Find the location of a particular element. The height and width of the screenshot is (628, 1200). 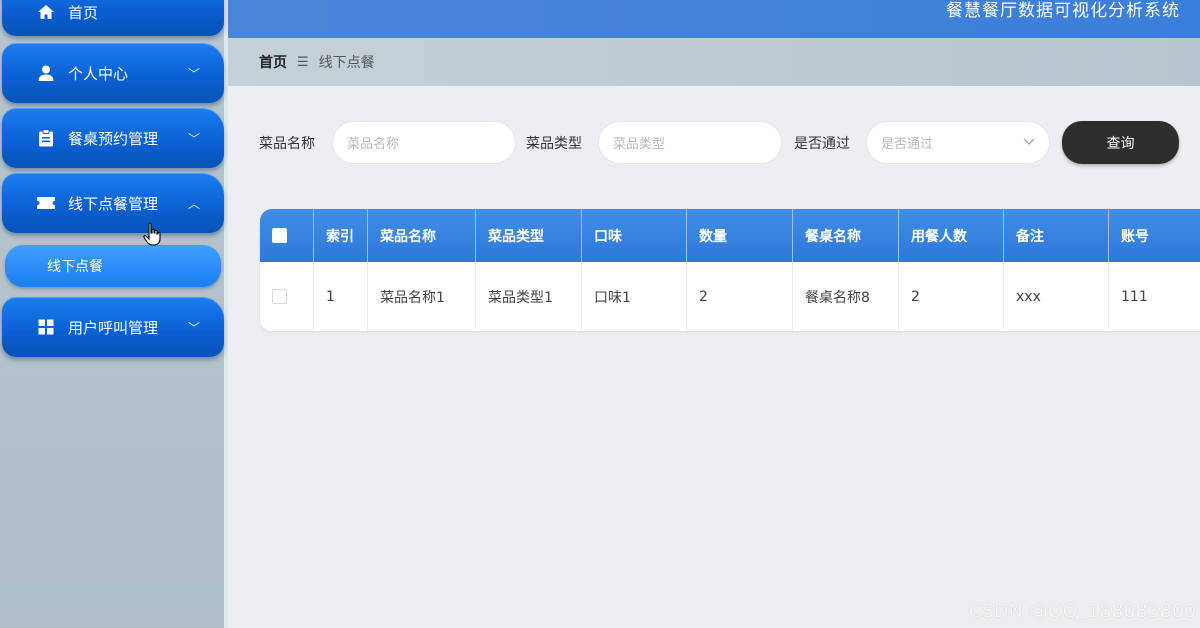

dish-name-input: 菜品名称 is located at coordinates (424, 142).